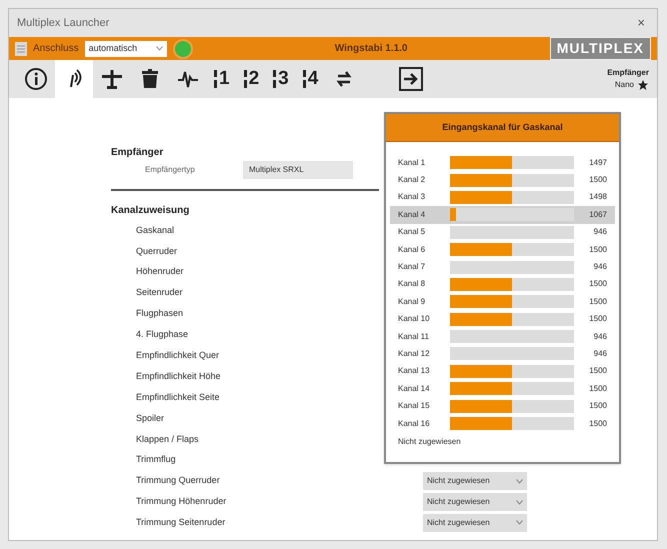 This screenshot has width=667, height=549. Describe the element at coordinates (412, 284) in the screenshot. I see `channel-name: Kanal 8` at that location.